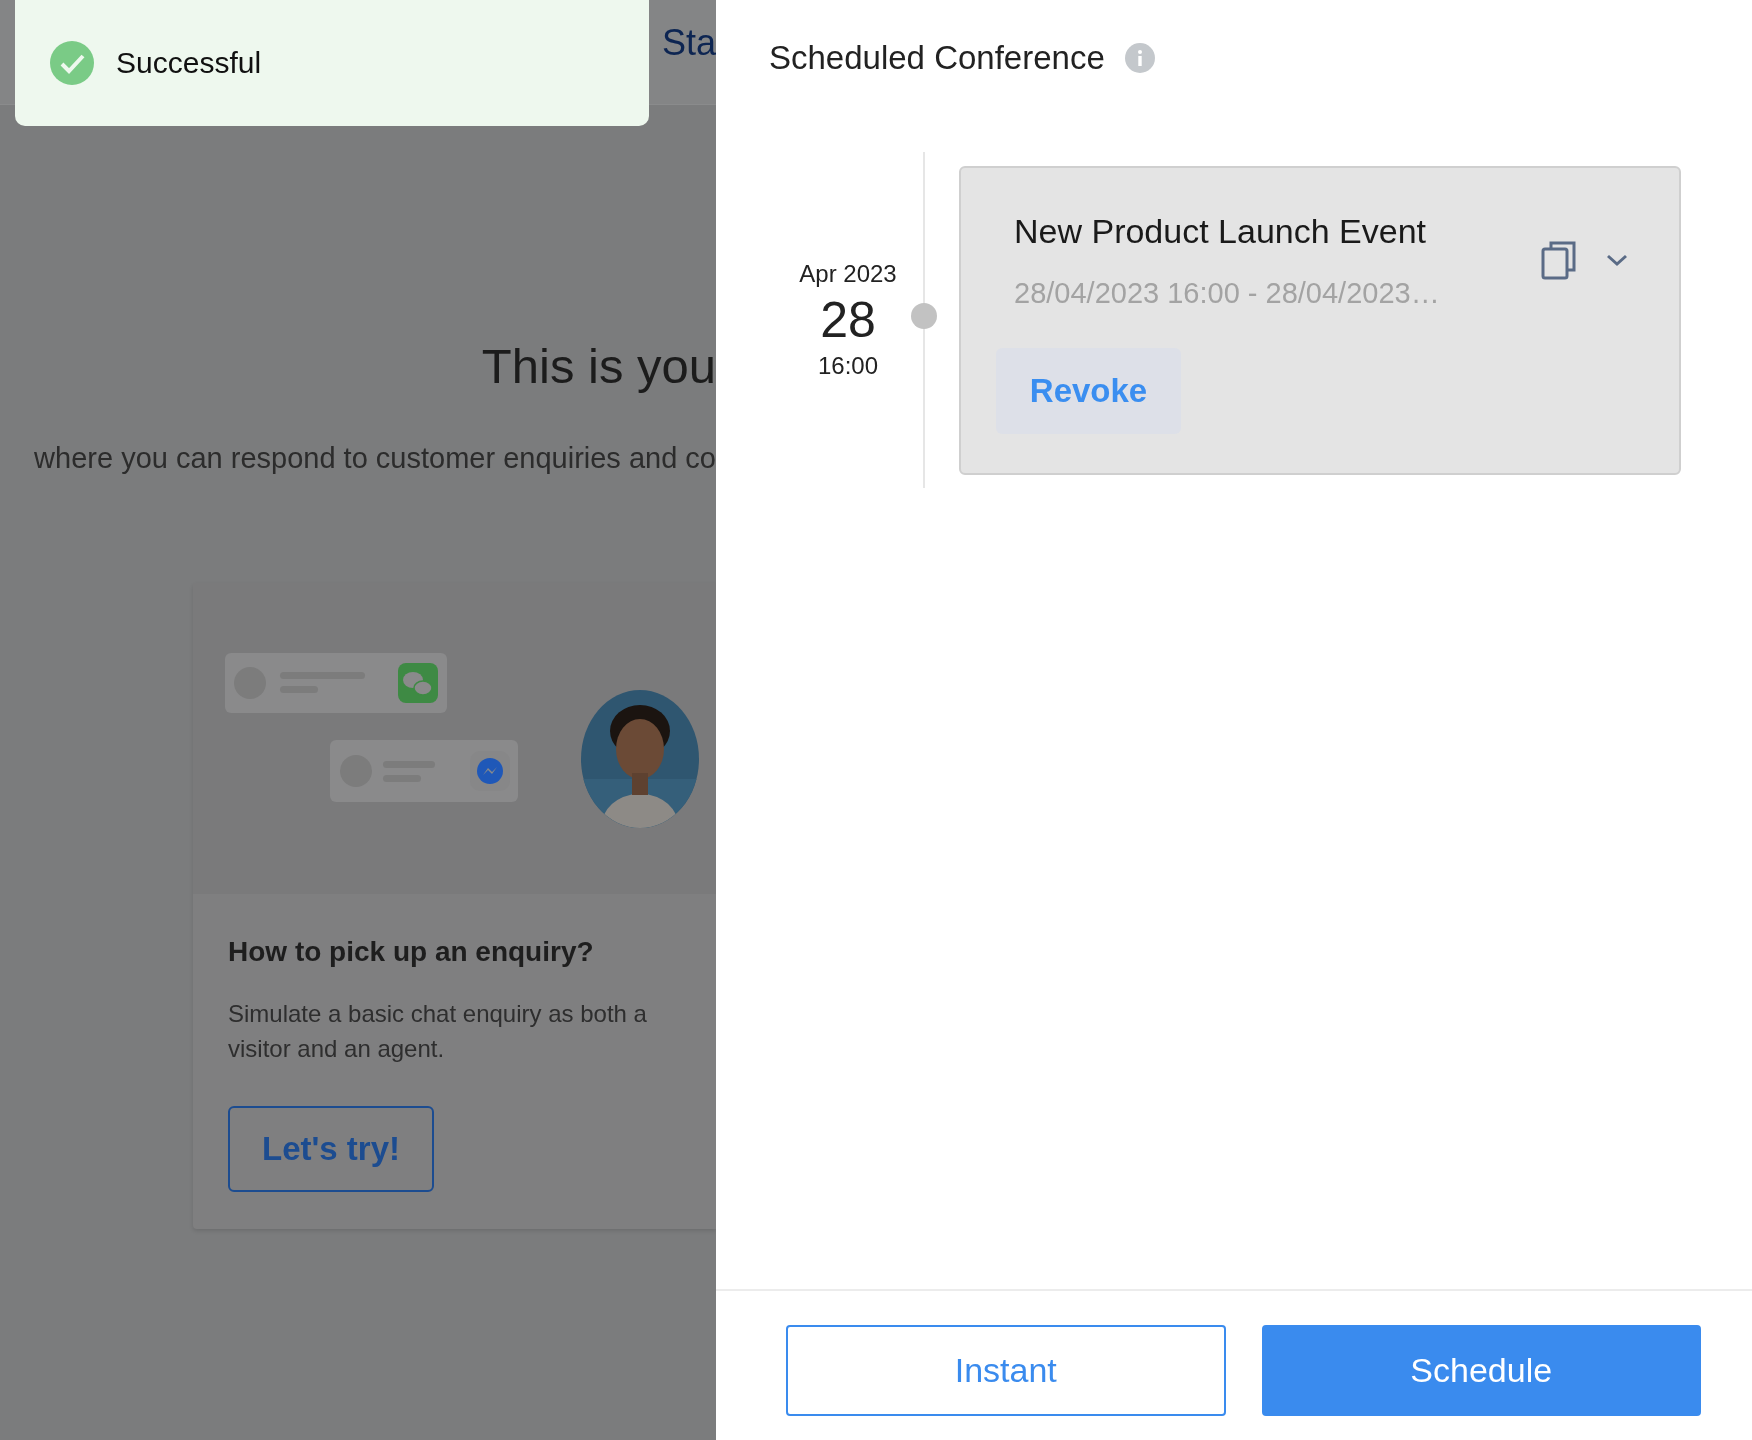 The width and height of the screenshot is (1752, 1440). I want to click on page-subtitle: where you can respond to customer enquiries and co, so click(374, 458).